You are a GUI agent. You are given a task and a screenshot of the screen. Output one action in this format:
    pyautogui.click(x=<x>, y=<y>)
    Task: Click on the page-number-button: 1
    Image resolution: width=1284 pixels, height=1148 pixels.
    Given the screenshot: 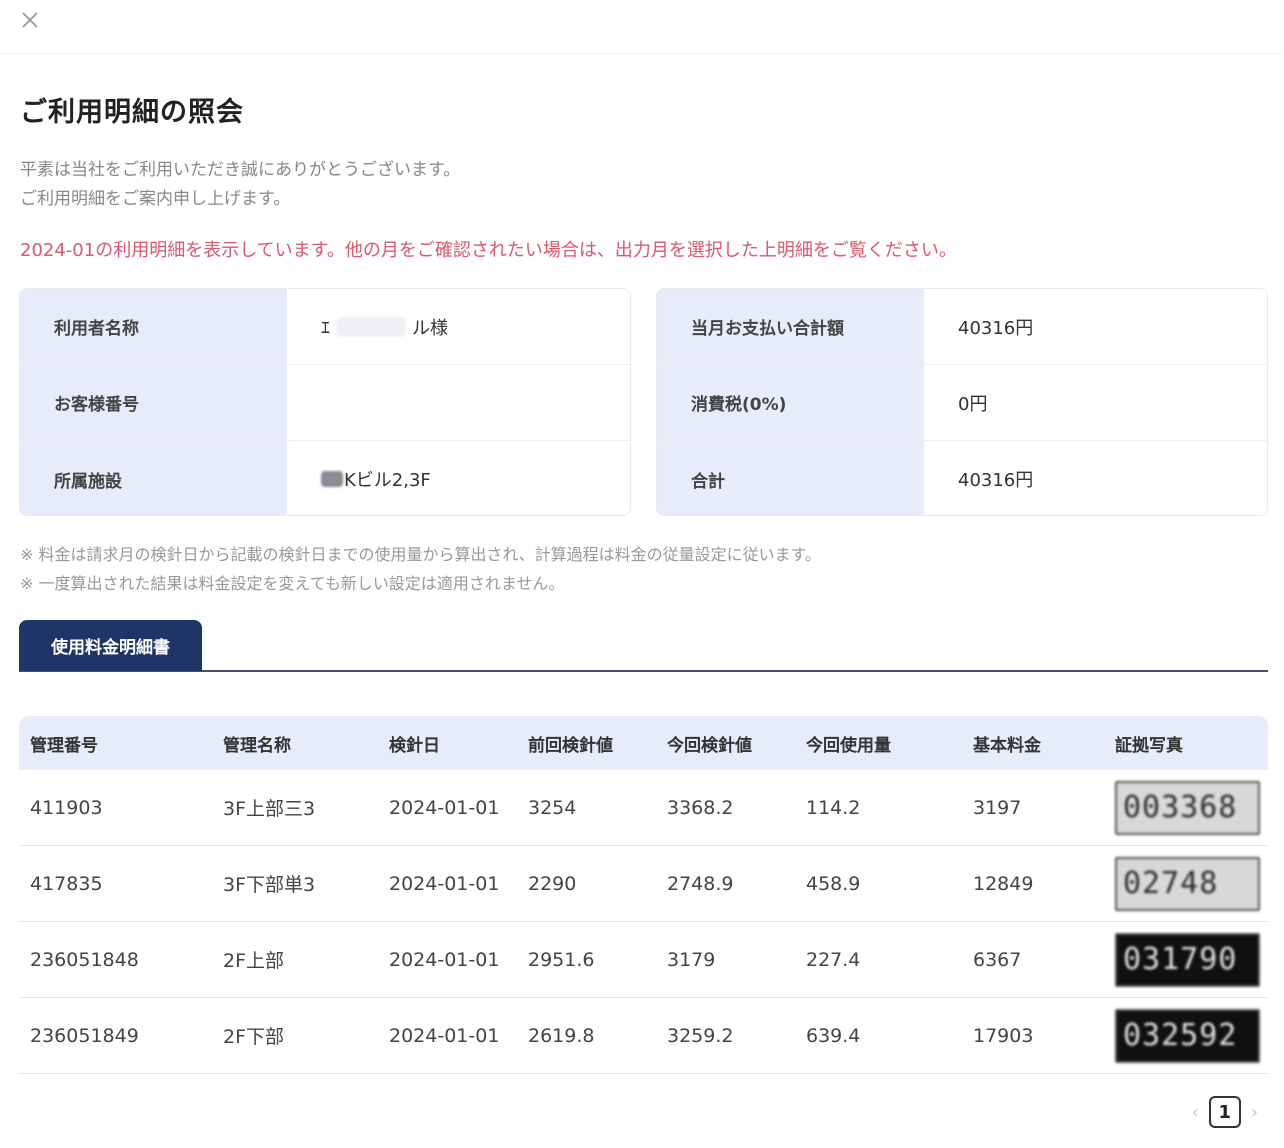 What is the action you would take?
    pyautogui.click(x=1224, y=1112)
    